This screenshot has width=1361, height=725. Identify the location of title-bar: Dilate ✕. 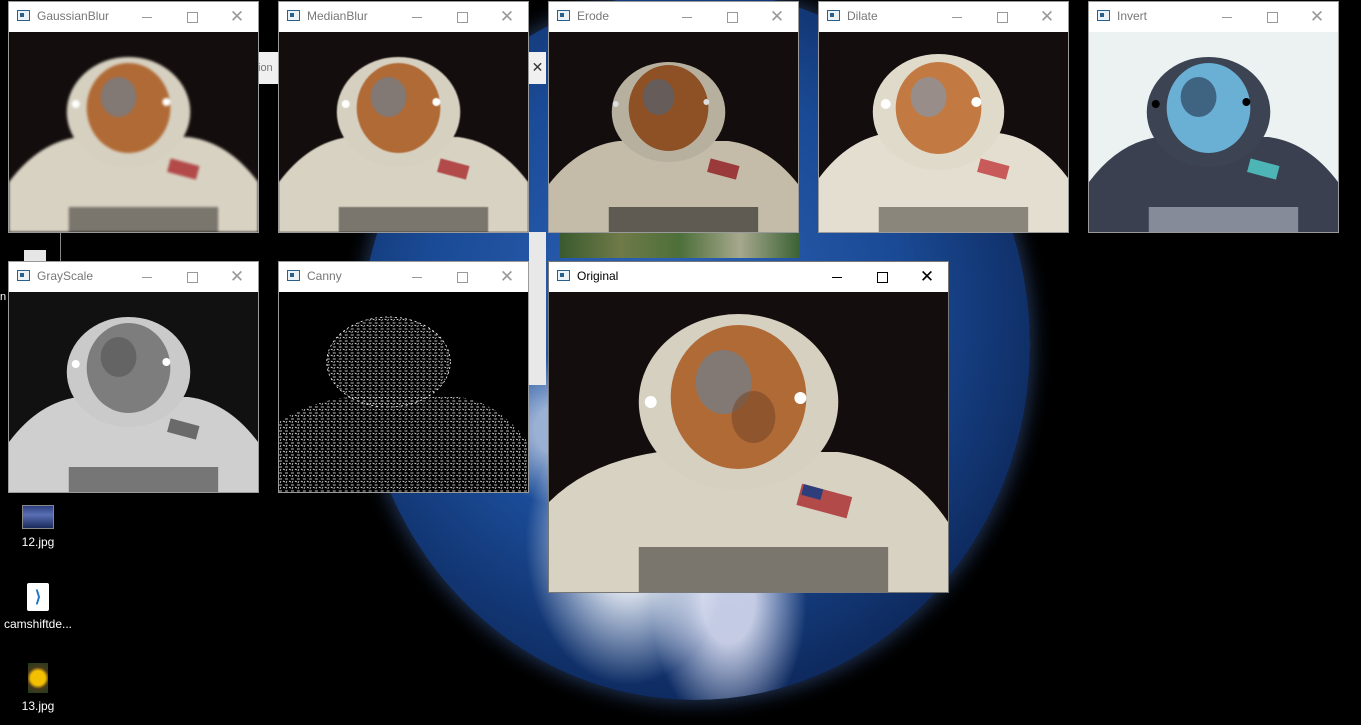
(943, 17).